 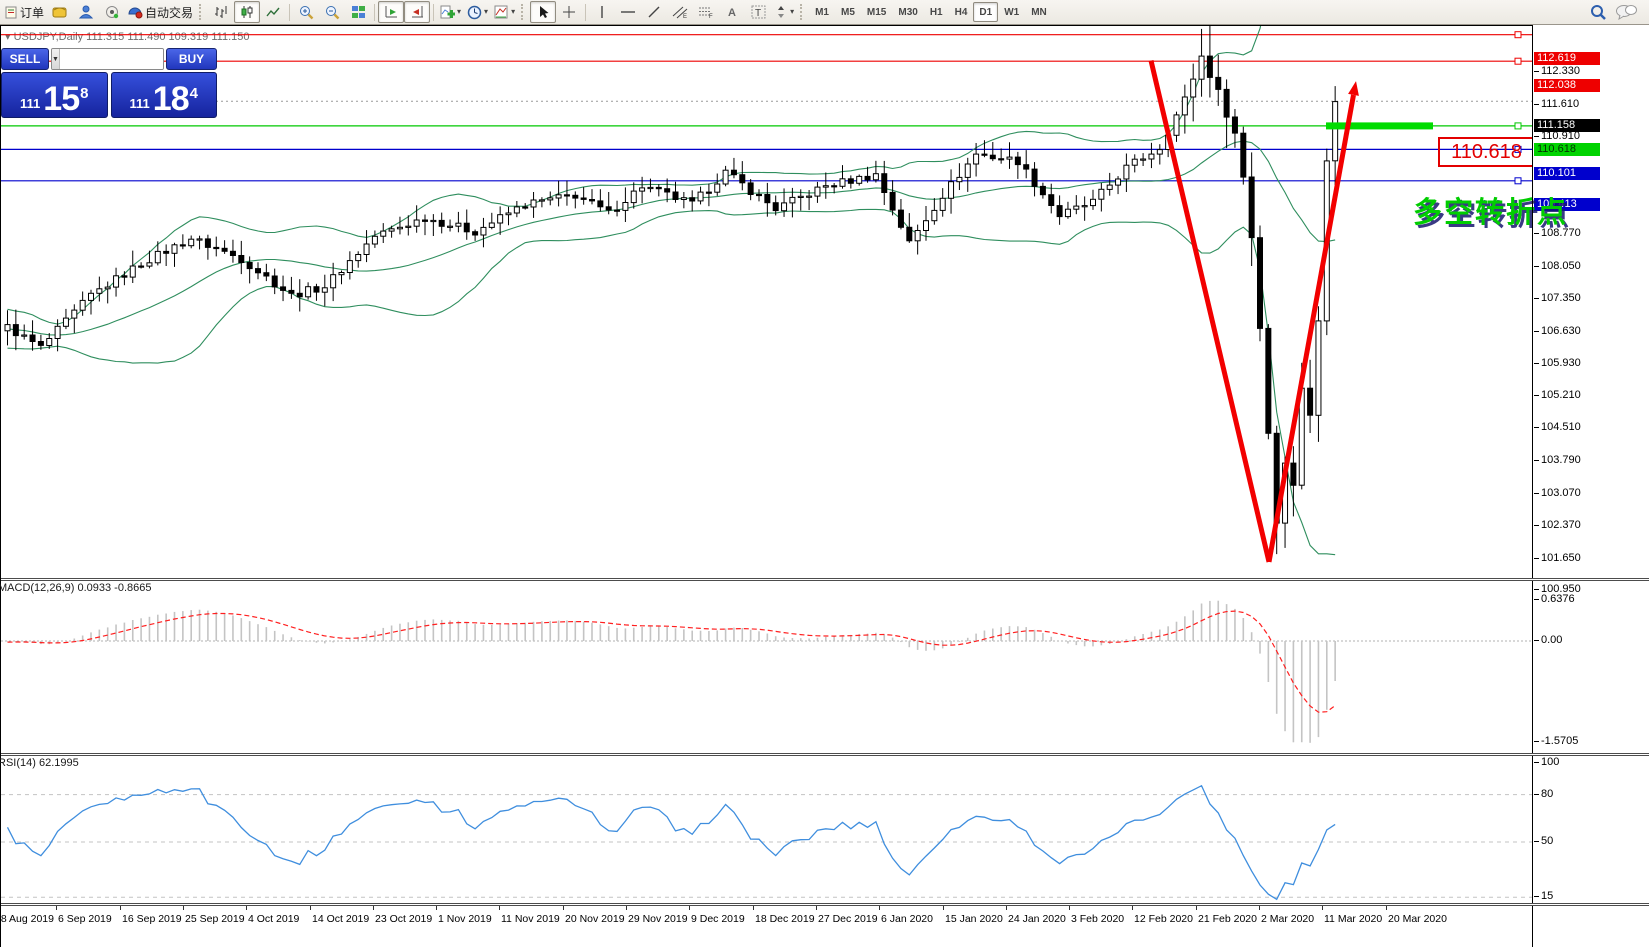 I want to click on tile-windows-button, so click(x=358, y=12).